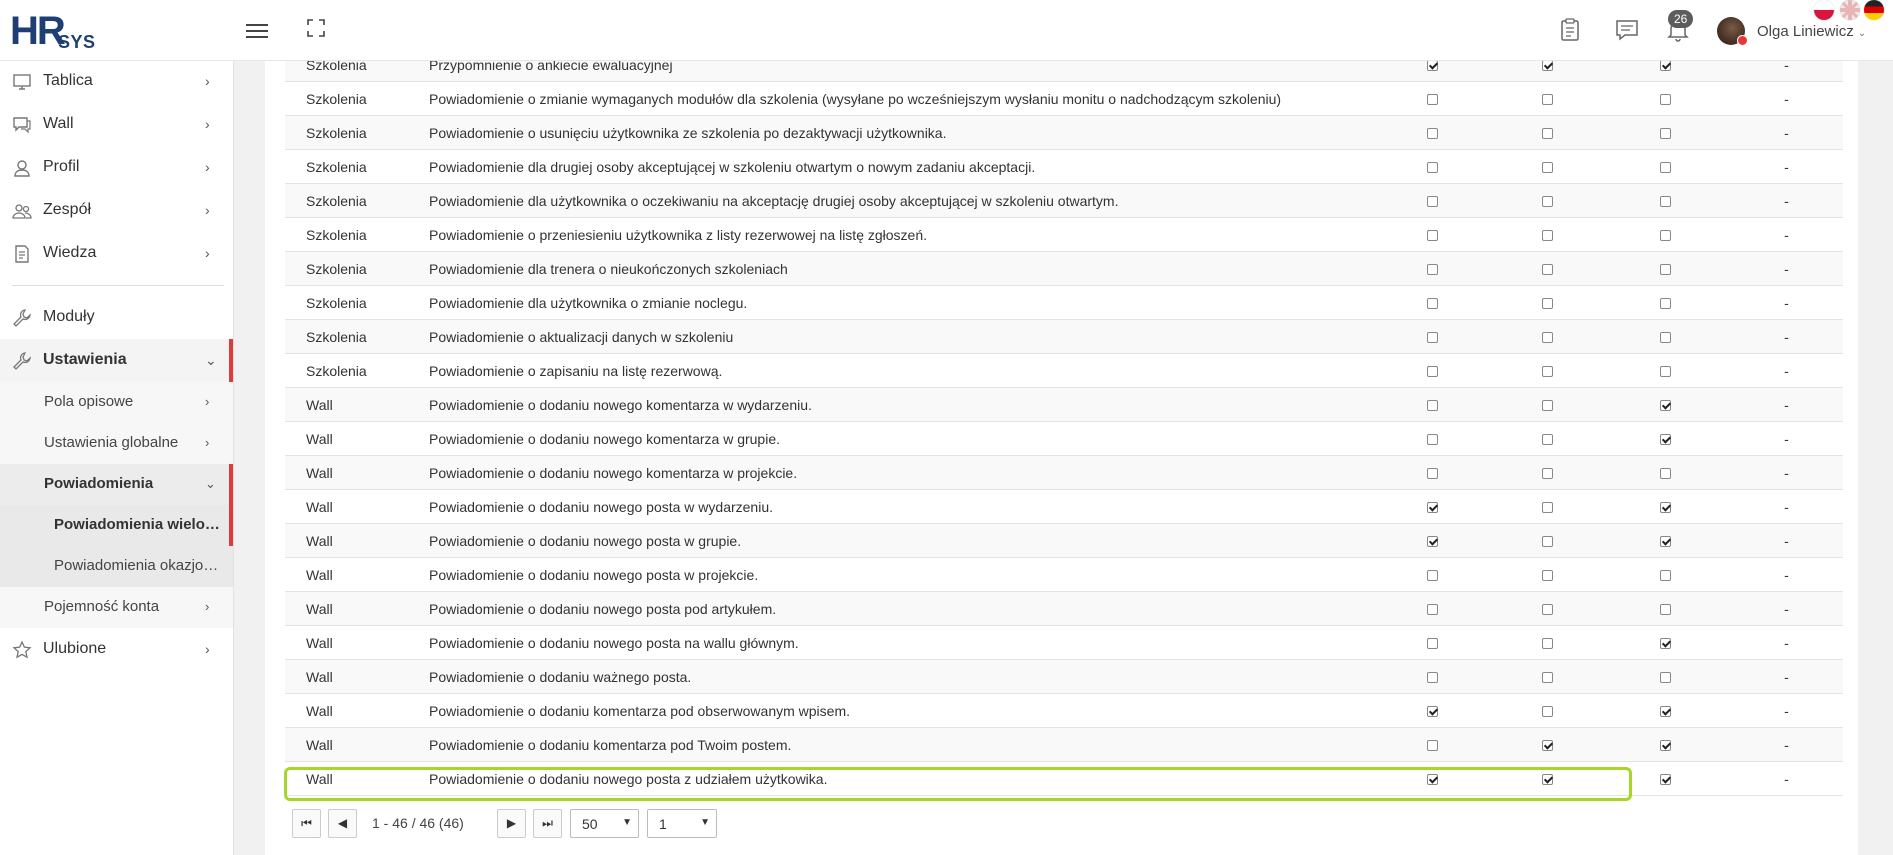  What do you see at coordinates (604, 823) in the screenshot?
I see `per-page-select: 50 ▼` at bounding box center [604, 823].